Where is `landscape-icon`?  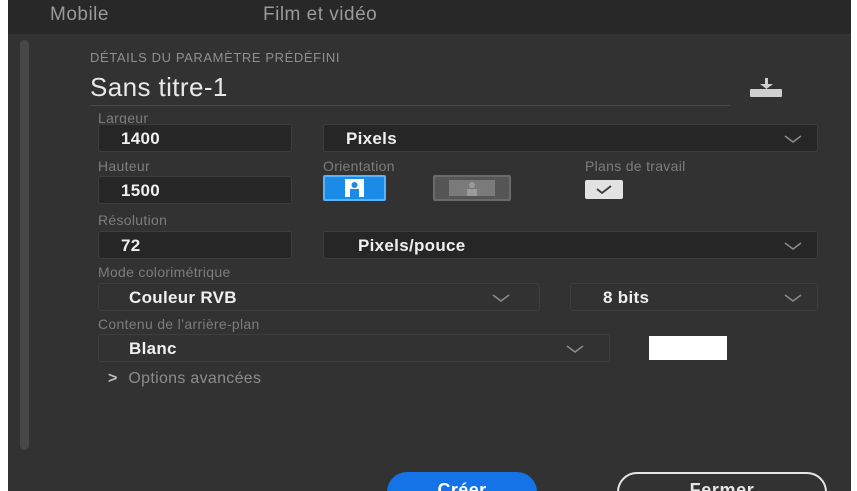
landscape-icon is located at coordinates (472, 188).